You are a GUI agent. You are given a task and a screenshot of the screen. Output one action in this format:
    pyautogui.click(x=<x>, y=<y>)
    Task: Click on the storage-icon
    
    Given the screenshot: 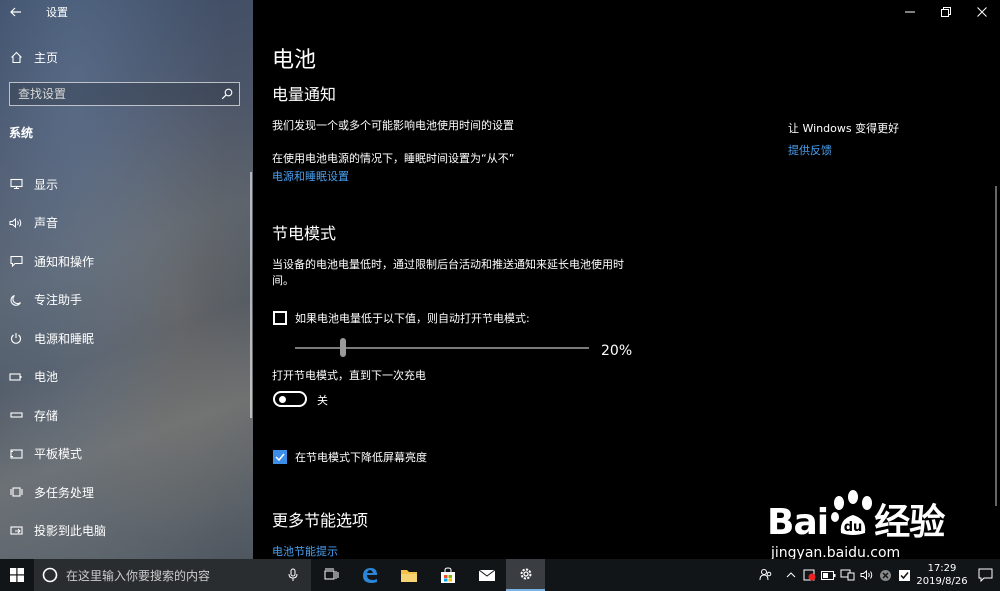 What is the action you would take?
    pyautogui.click(x=16, y=415)
    